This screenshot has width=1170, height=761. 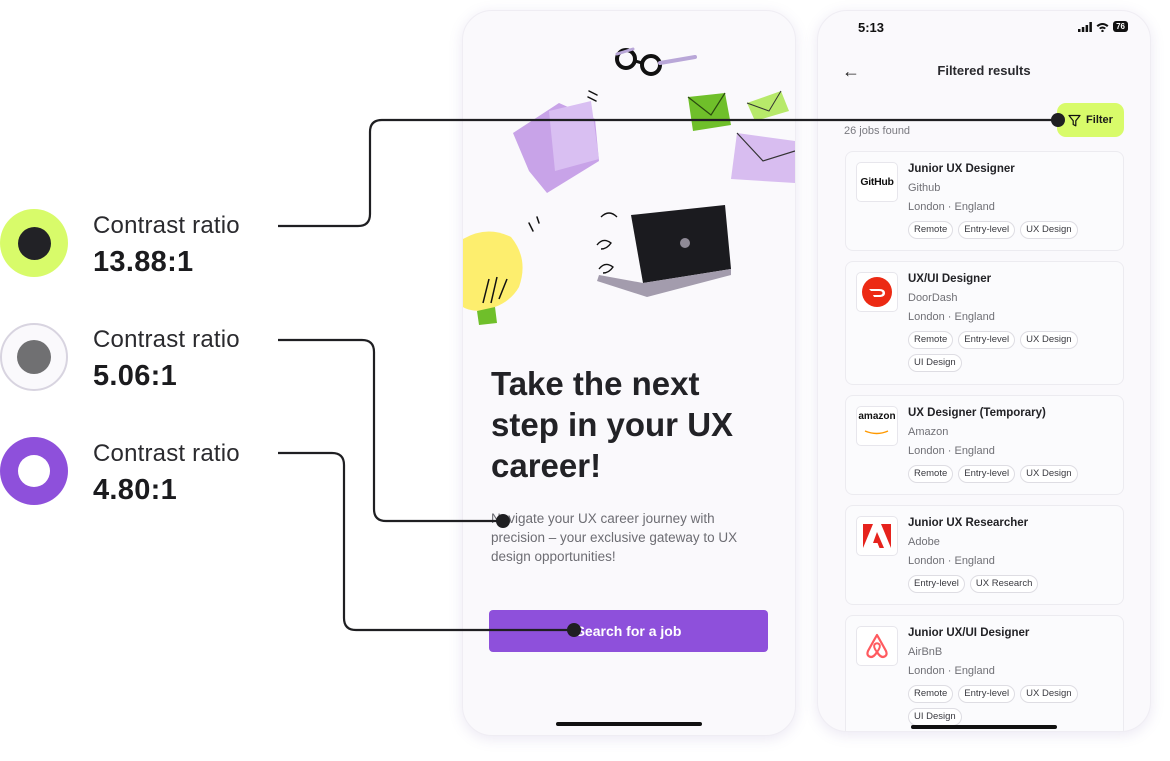 I want to click on job-company: AirBnB, so click(x=925, y=652).